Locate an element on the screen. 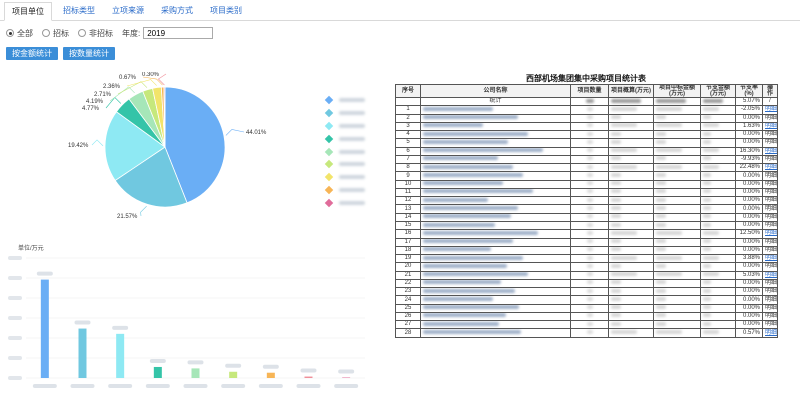 This screenshot has height=405, width=800. radio-non-bid is located at coordinates (82, 33).